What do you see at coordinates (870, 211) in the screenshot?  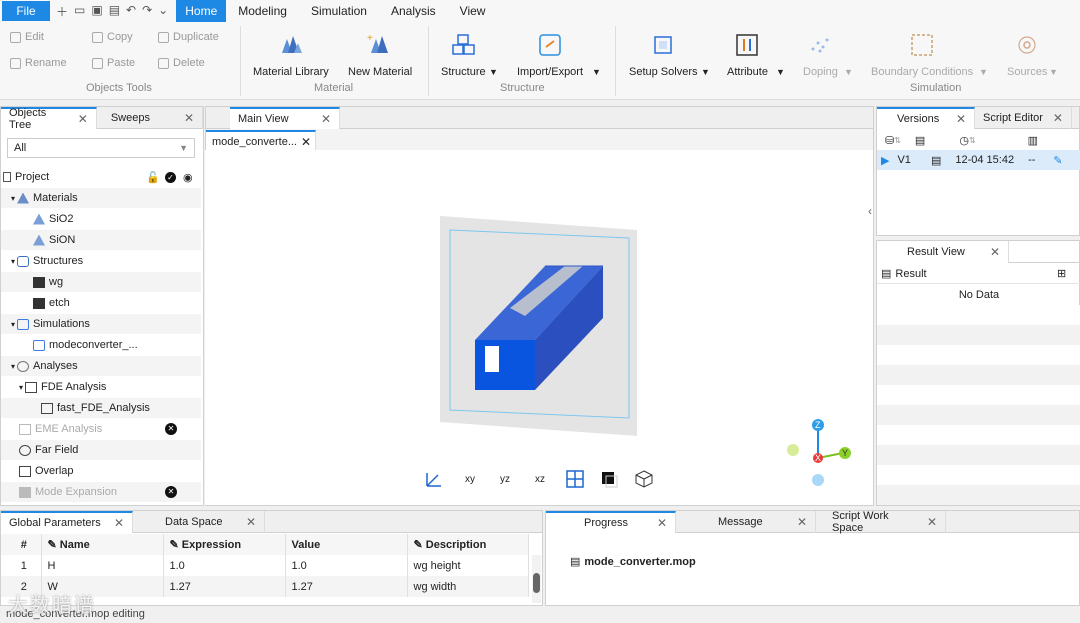 I see `collapse-right-icon: ‹` at bounding box center [870, 211].